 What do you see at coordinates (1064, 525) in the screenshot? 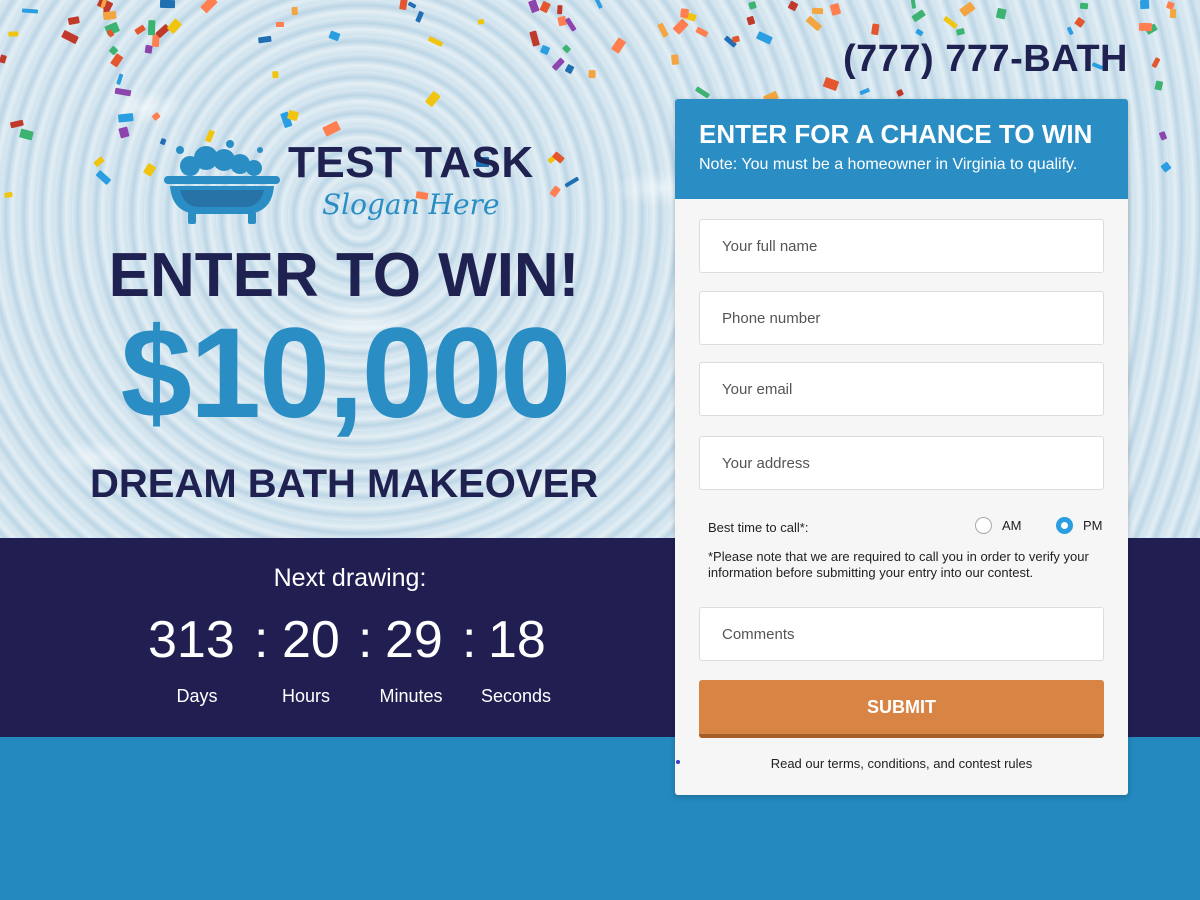
I see `radio-pm` at bounding box center [1064, 525].